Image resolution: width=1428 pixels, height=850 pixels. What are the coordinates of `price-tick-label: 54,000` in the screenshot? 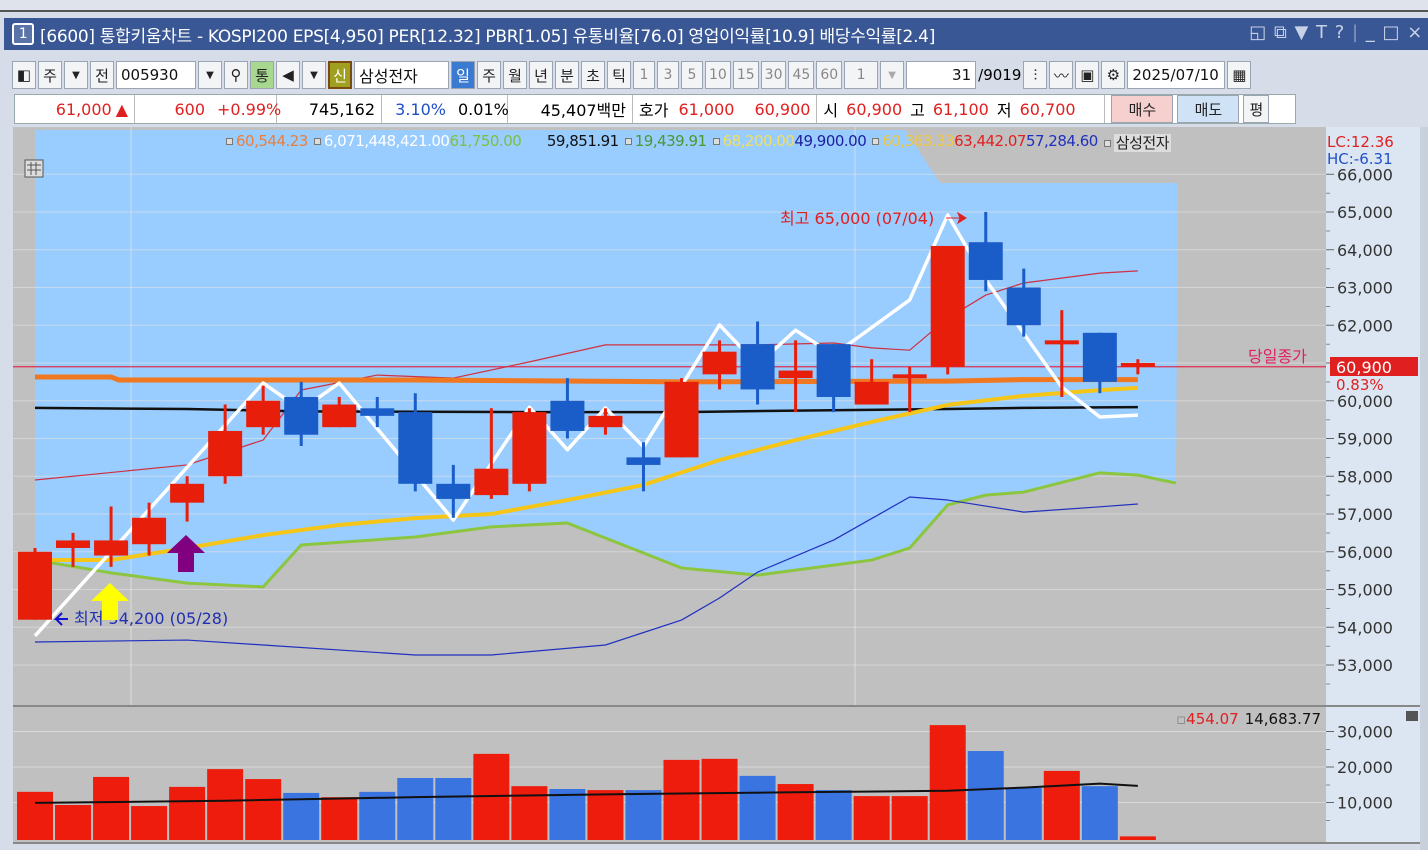 It's located at (1365, 627).